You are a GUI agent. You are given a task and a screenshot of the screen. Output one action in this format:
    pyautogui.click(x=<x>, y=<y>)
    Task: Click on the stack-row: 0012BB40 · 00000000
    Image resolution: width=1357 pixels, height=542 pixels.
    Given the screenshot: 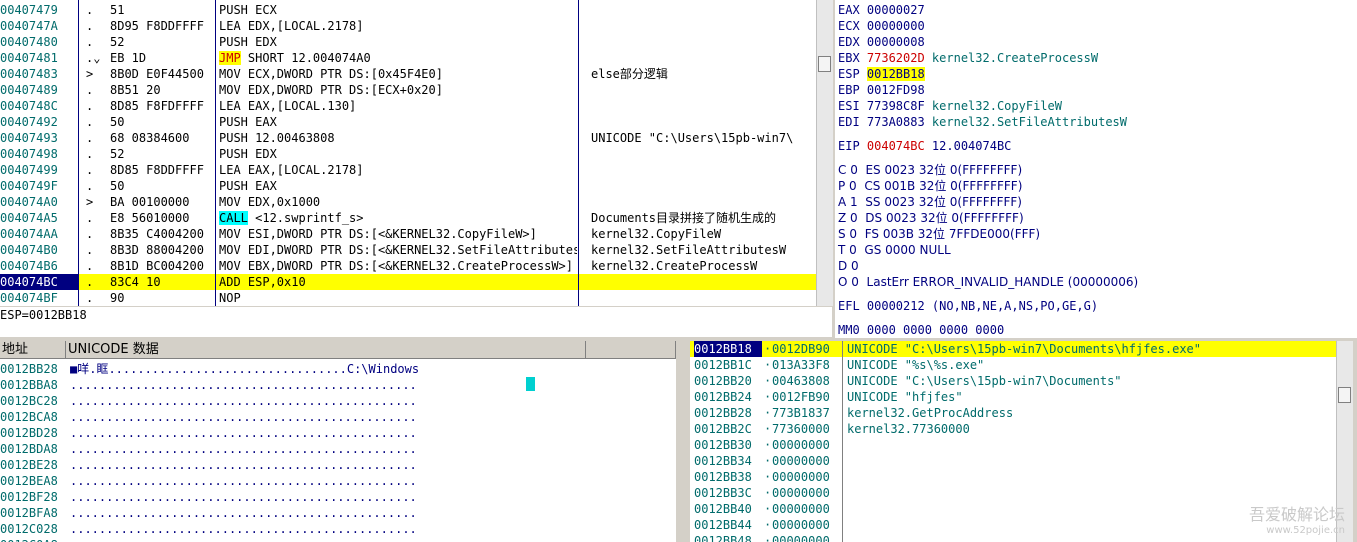 What is the action you would take?
    pyautogui.click(x=1013, y=509)
    